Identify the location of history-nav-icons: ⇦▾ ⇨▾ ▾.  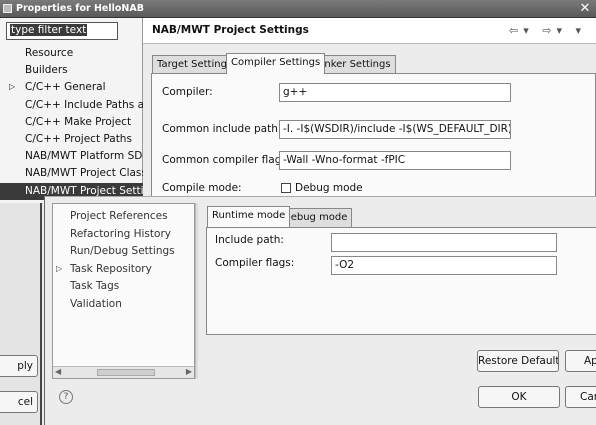
(547, 30).